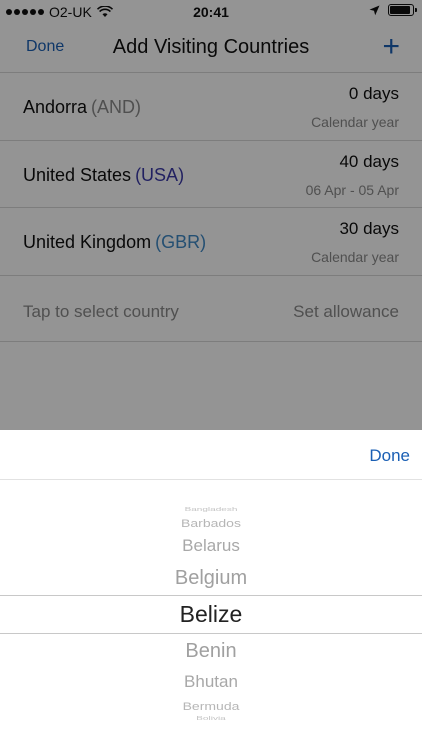 The image size is (422, 750). What do you see at coordinates (211, 682) in the screenshot?
I see `picker-item: Bhutan` at bounding box center [211, 682].